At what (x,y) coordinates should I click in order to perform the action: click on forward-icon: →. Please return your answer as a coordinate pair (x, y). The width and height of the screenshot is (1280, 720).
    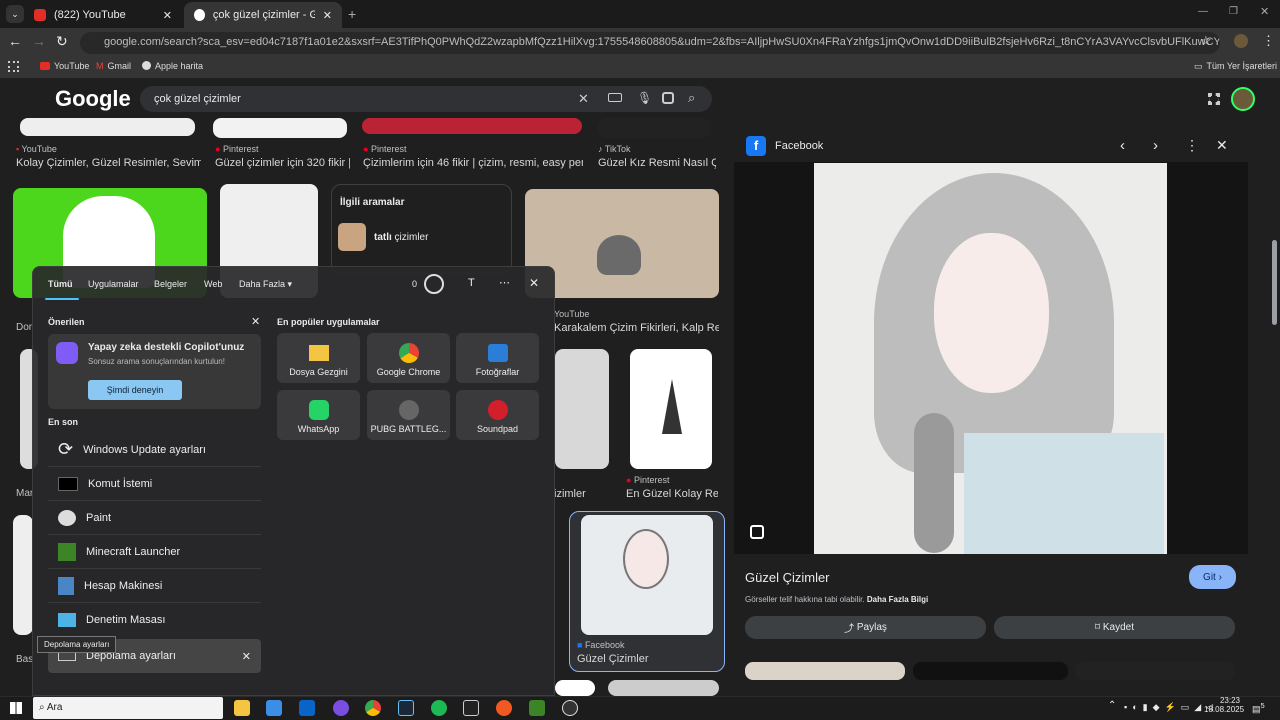
    Looking at the image, I should click on (39, 41).